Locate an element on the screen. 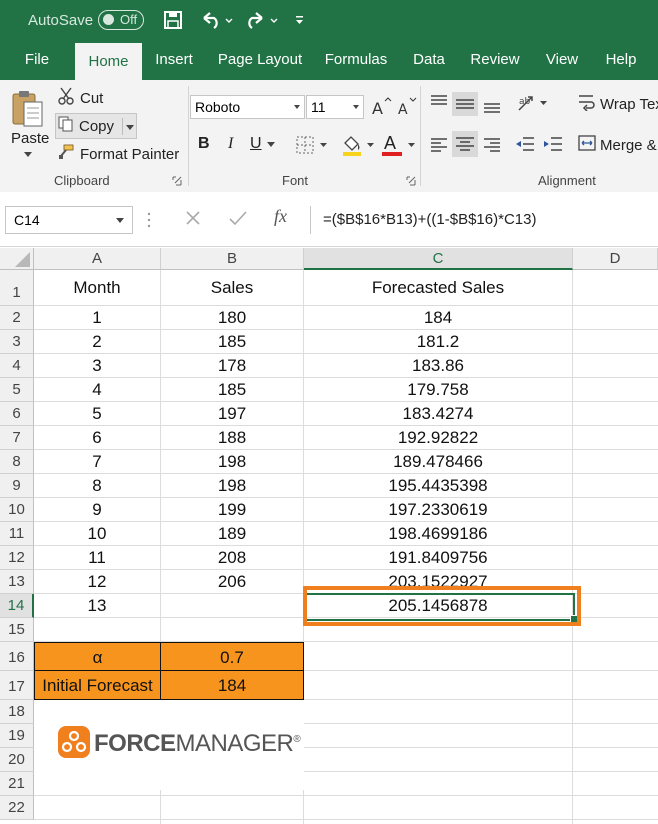  row-header: 13 is located at coordinates (17, 582).